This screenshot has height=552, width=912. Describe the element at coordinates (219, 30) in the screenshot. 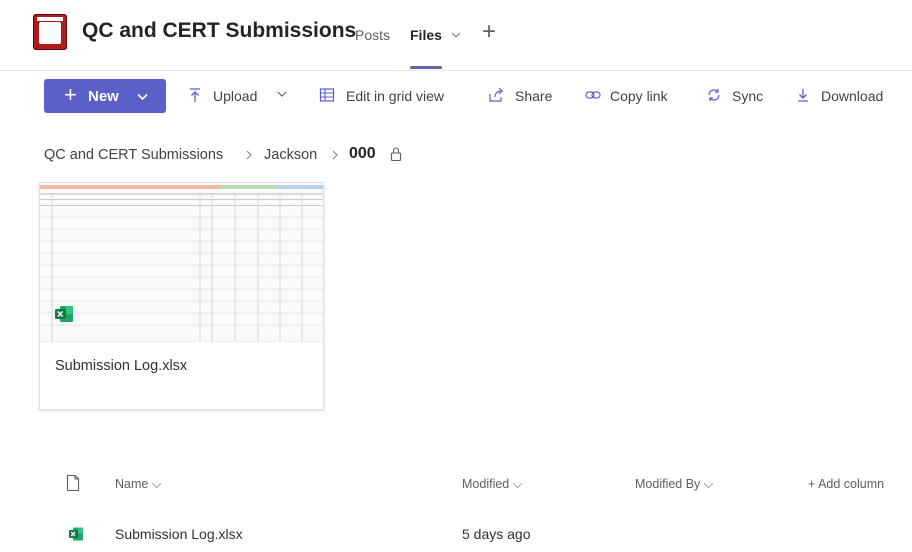

I see `team-title: QC and CERT Submissions` at that location.